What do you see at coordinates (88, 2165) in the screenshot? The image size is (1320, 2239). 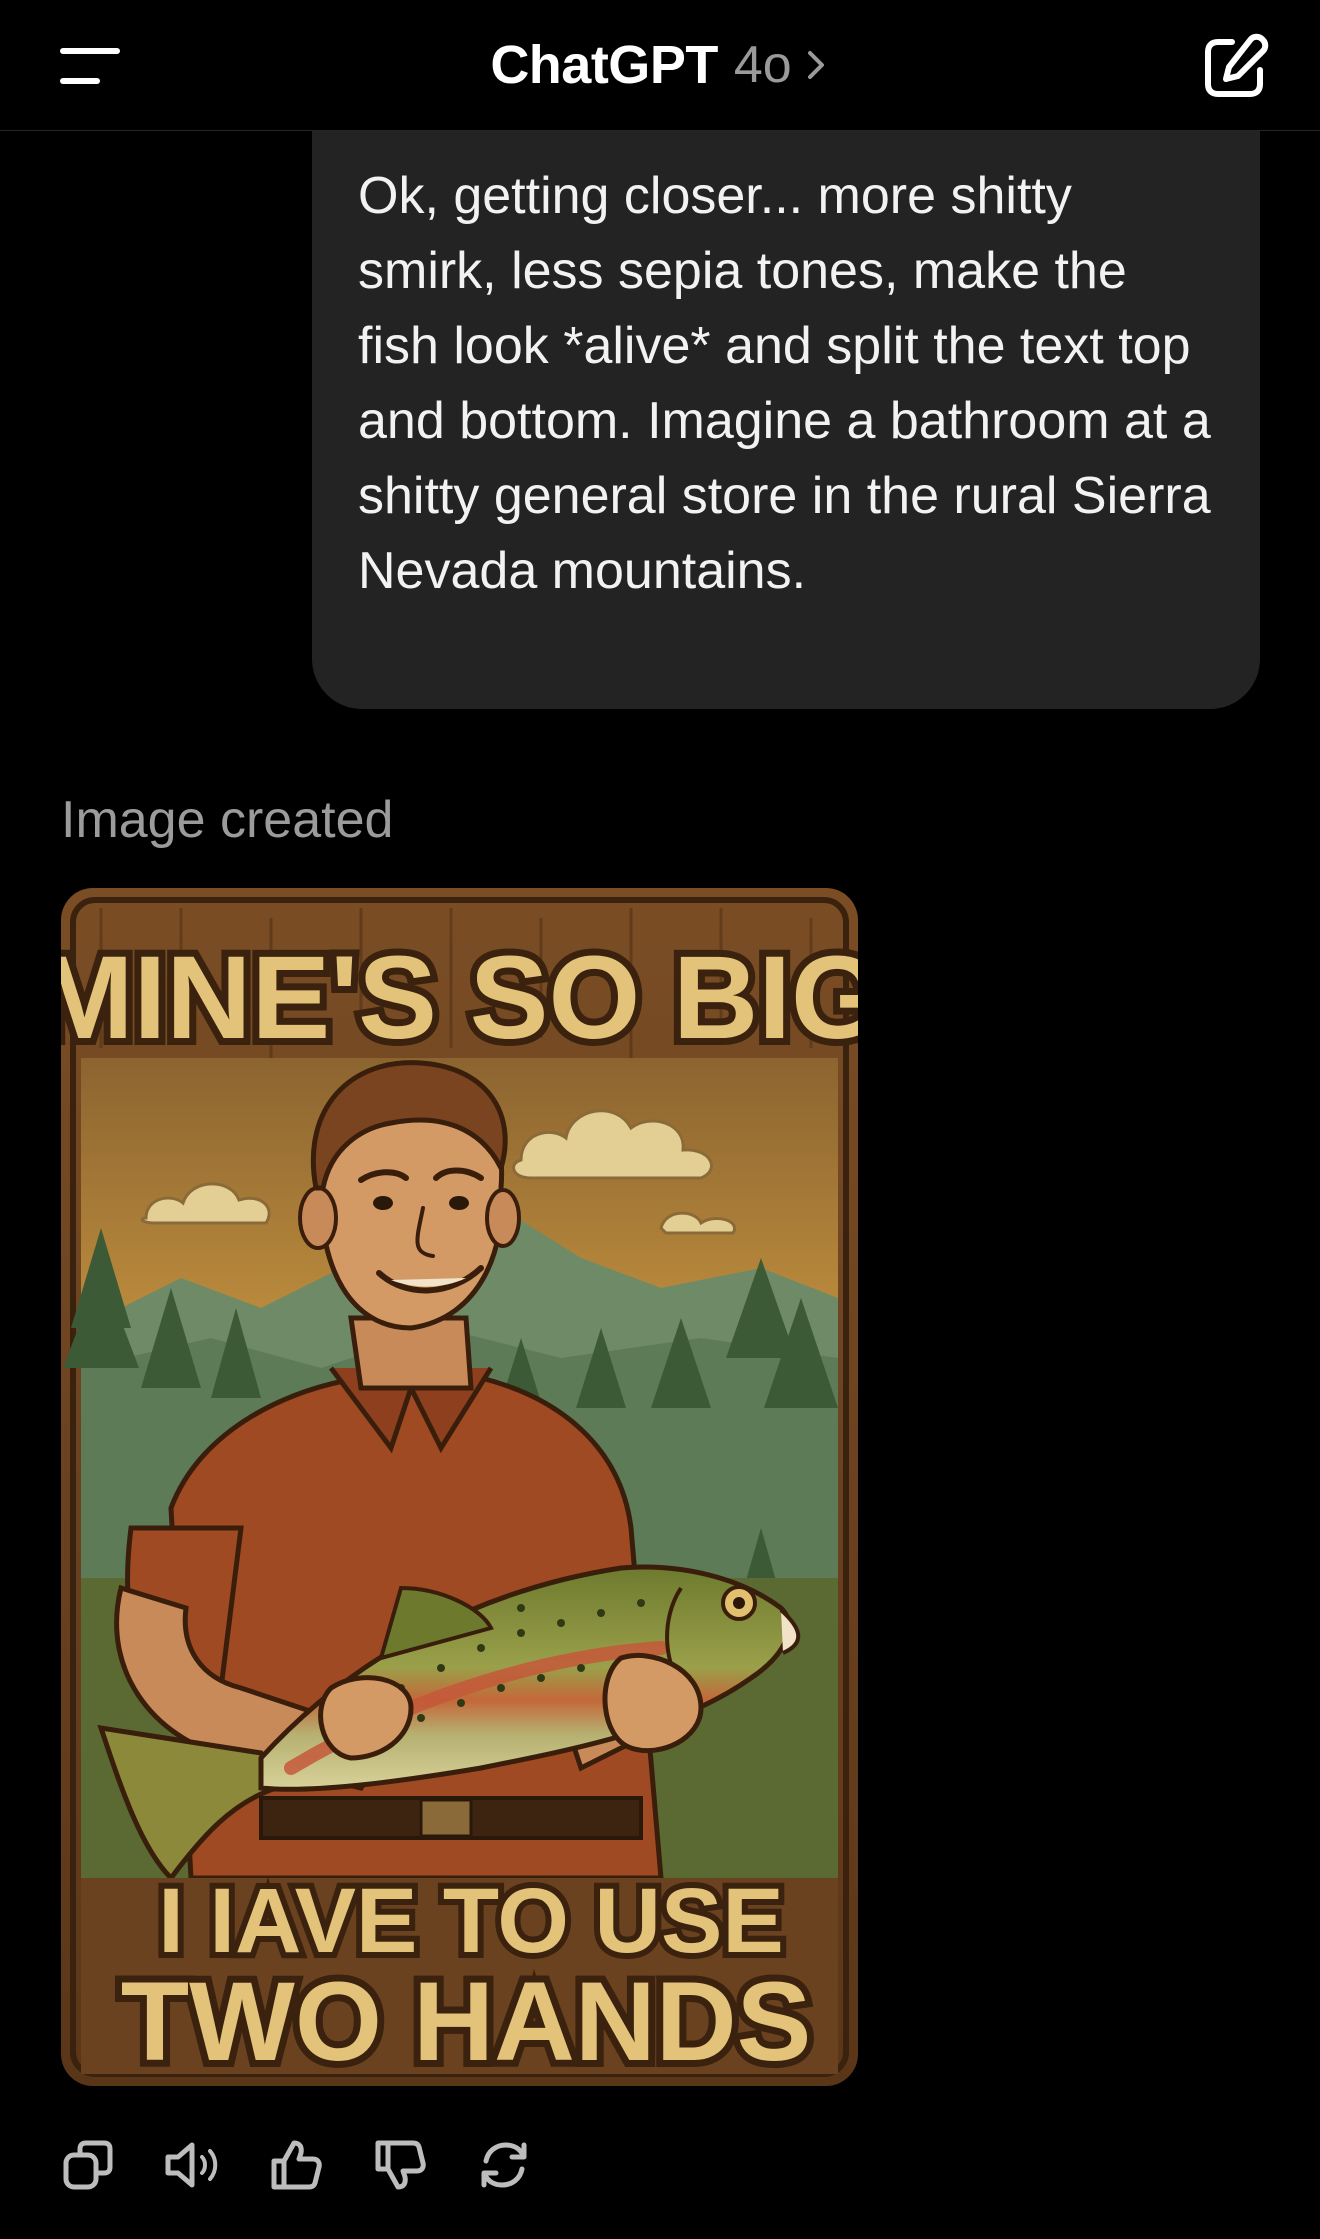 I see `copy-icon` at bounding box center [88, 2165].